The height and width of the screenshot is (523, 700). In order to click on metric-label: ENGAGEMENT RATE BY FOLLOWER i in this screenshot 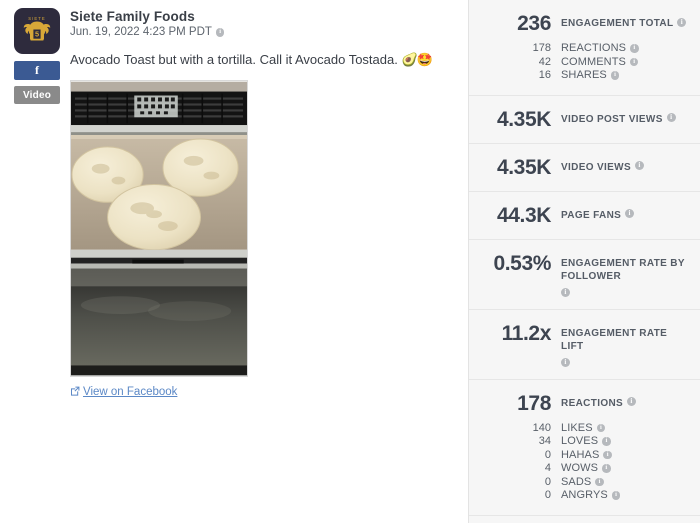, I will do `click(620, 275)`.